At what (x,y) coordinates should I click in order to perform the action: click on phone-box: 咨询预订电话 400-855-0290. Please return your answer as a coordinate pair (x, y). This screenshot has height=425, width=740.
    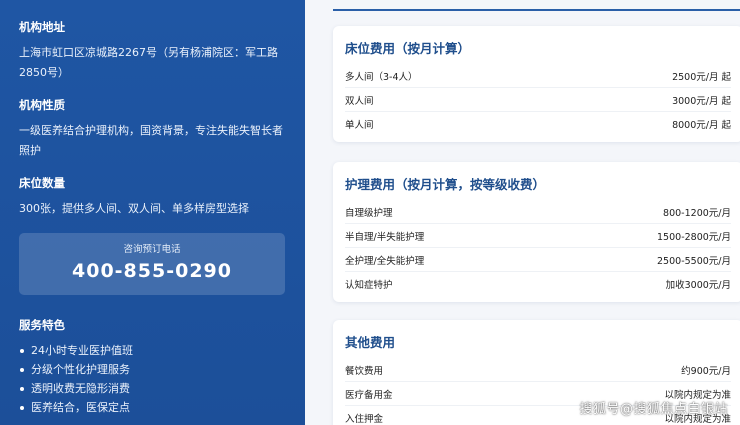
    Looking at the image, I should click on (152, 264).